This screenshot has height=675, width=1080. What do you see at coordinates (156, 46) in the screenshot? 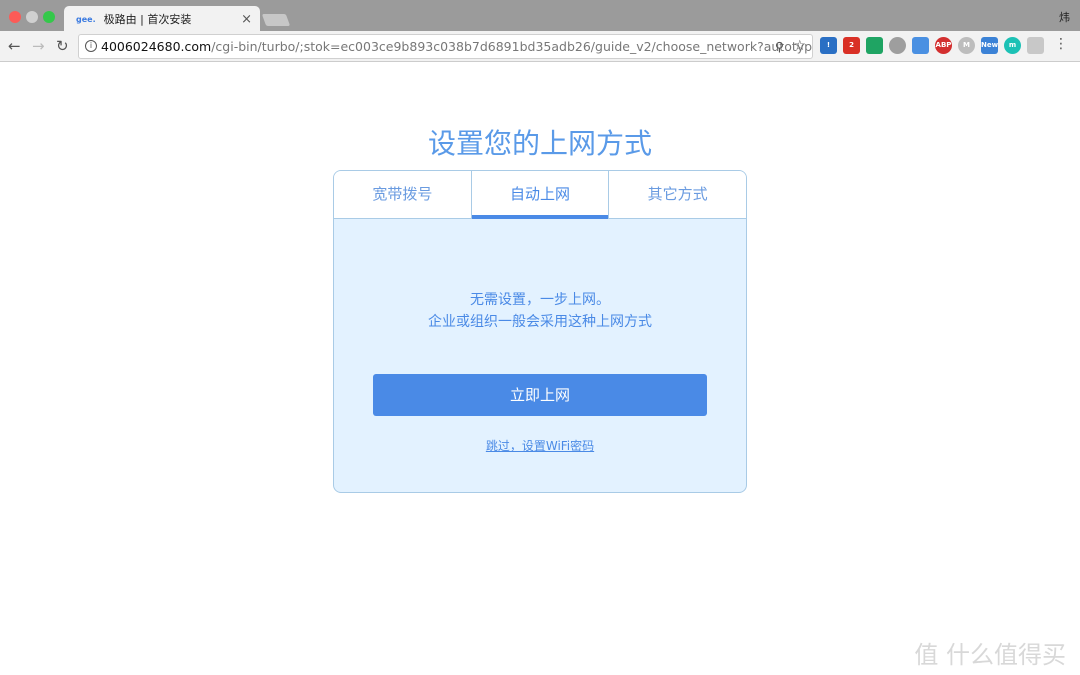
I see `url-host: 4006024680.com` at bounding box center [156, 46].